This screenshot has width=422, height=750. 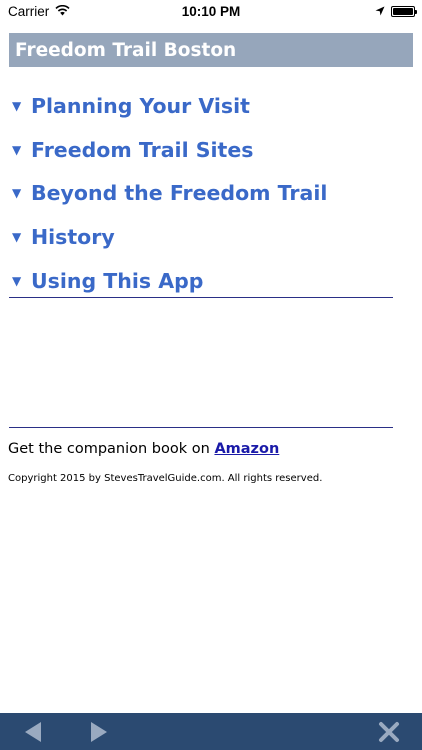 What do you see at coordinates (29, 11) in the screenshot?
I see `carrier-label: Carrier` at bounding box center [29, 11].